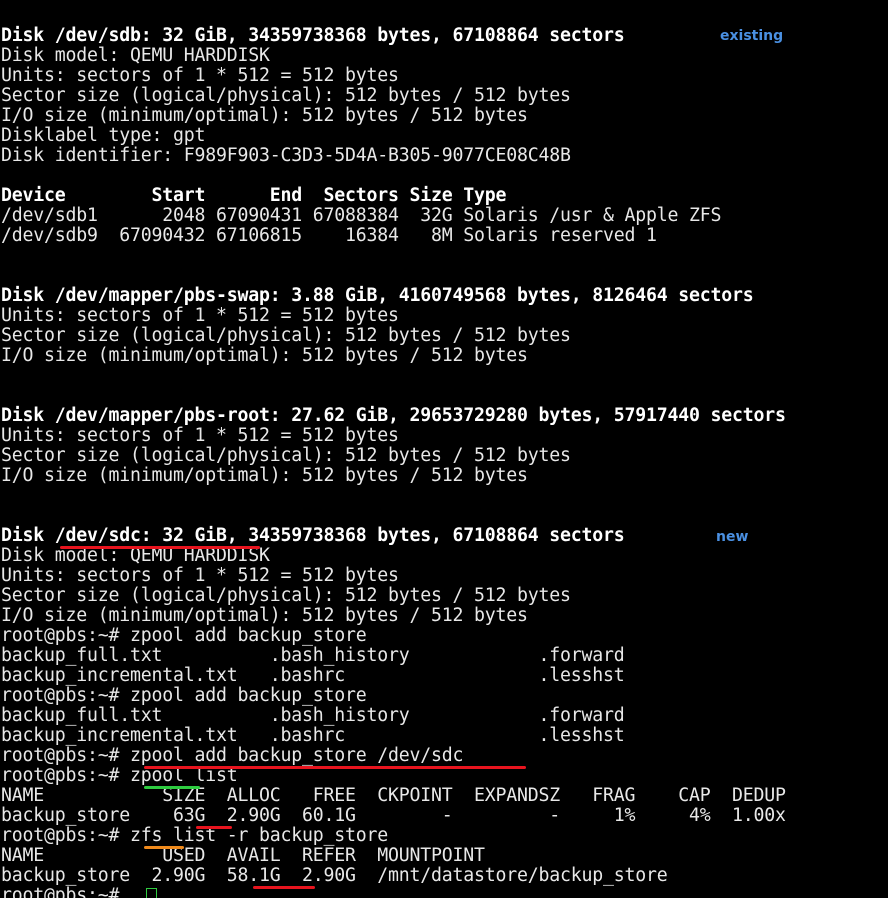 This screenshot has height=898, width=888. I want to click on new-disk-label: new, so click(732, 537).